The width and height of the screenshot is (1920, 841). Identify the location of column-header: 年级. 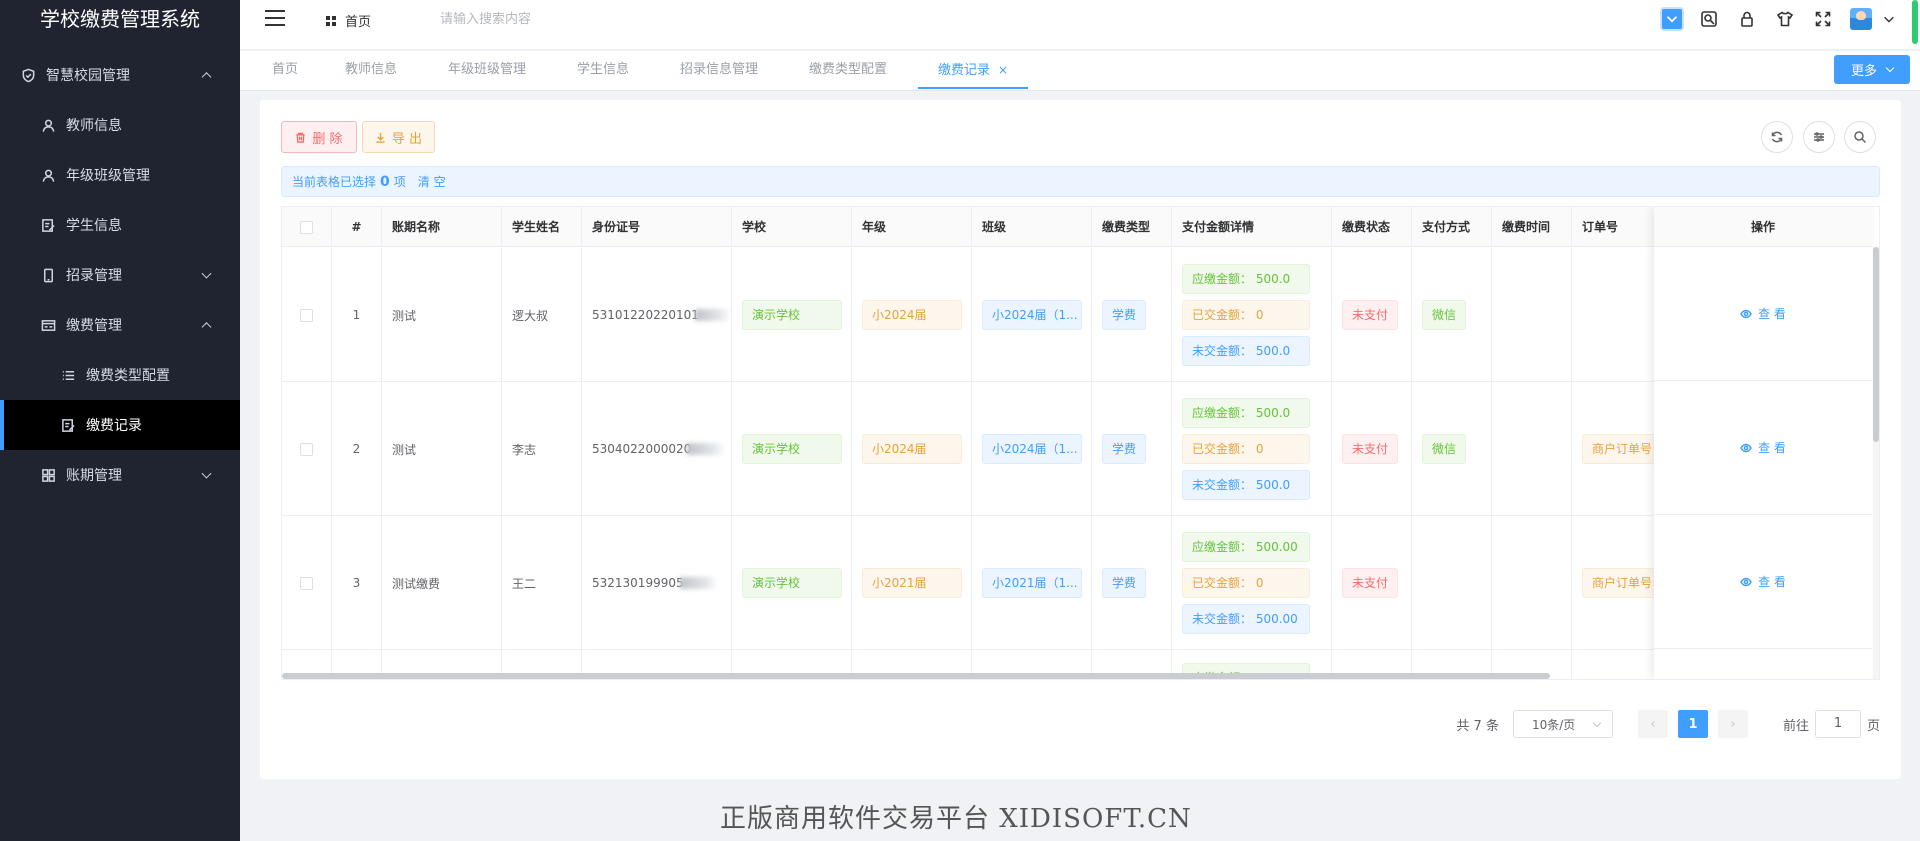
(912, 227).